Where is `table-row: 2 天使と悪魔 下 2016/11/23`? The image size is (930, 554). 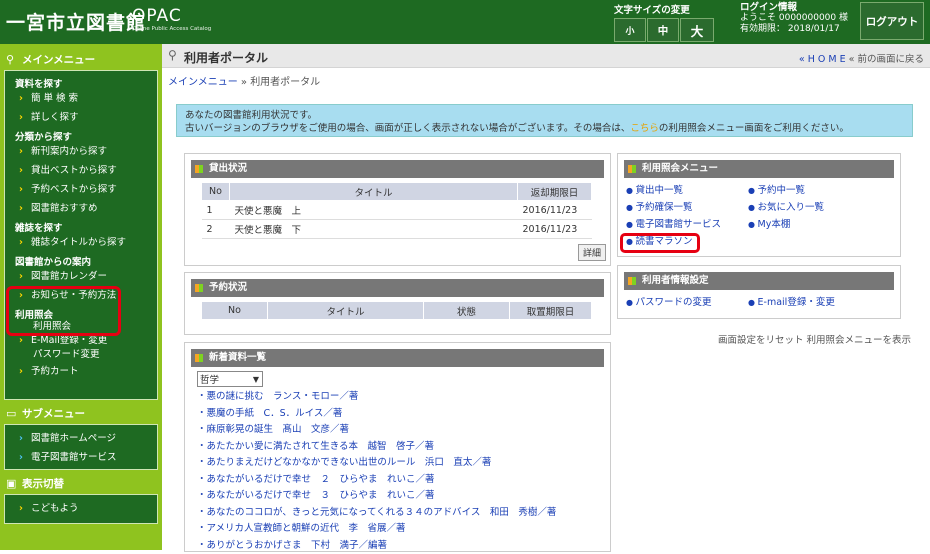
table-row: 2 天使と悪魔 下 2016/11/23 is located at coordinates (396, 229).